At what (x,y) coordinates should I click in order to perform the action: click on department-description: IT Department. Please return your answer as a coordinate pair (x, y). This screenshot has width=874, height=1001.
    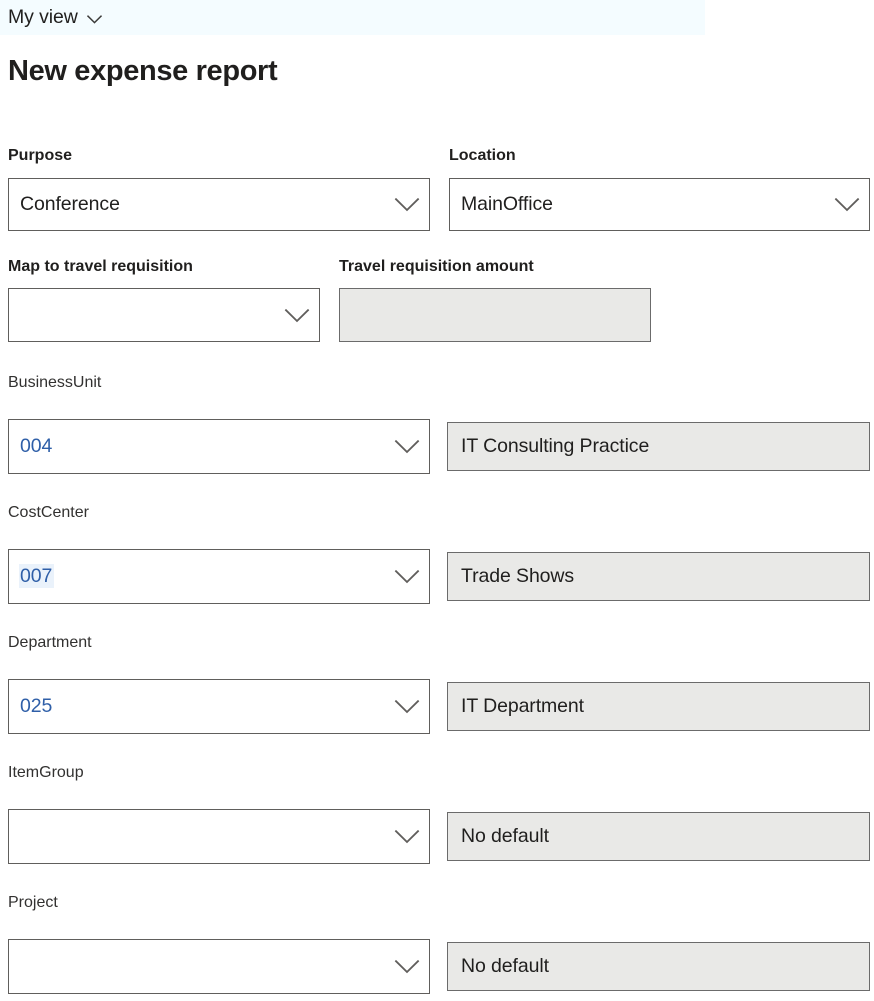
    Looking at the image, I should click on (658, 706).